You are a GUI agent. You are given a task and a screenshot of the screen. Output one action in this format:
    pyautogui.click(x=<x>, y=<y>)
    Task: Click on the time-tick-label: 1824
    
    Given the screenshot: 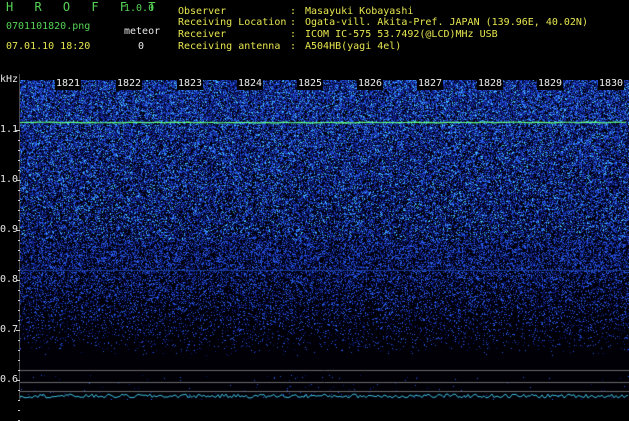 What is the action you would take?
    pyautogui.click(x=250, y=84)
    